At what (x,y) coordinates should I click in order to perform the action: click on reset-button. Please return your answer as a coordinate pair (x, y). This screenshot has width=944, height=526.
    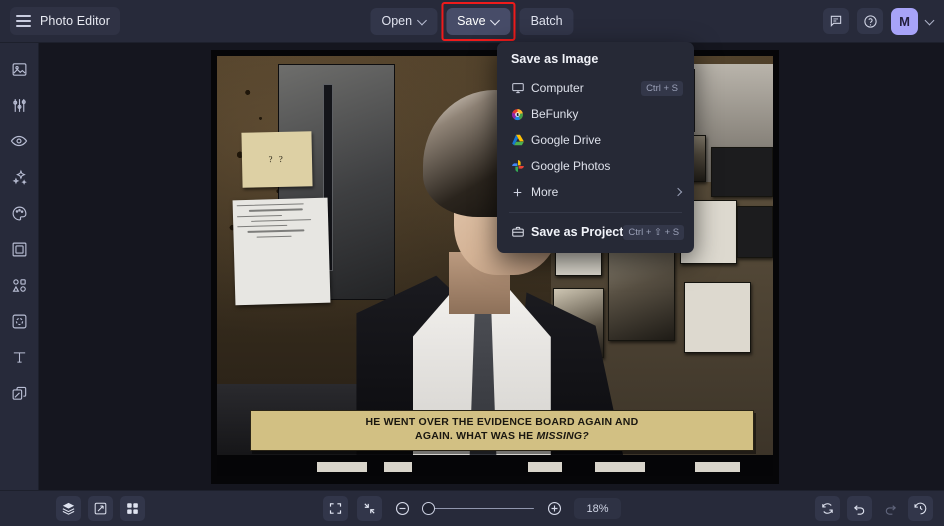
    Looking at the image, I should click on (827, 508).